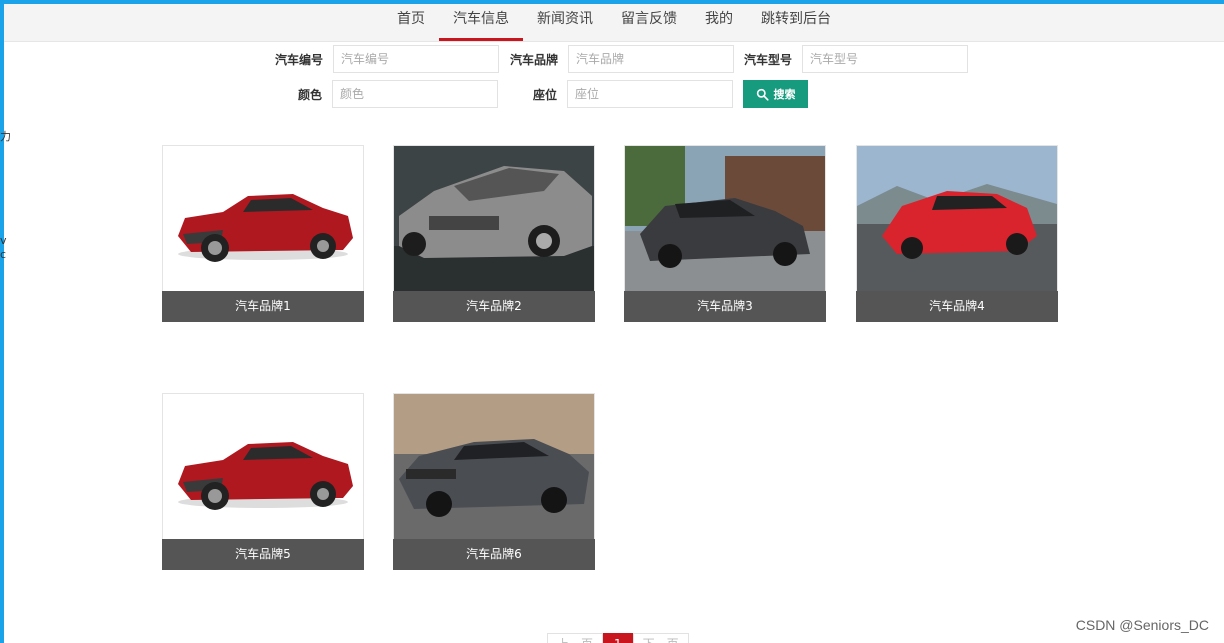  I want to click on color-label: 颜色, so click(310, 94).